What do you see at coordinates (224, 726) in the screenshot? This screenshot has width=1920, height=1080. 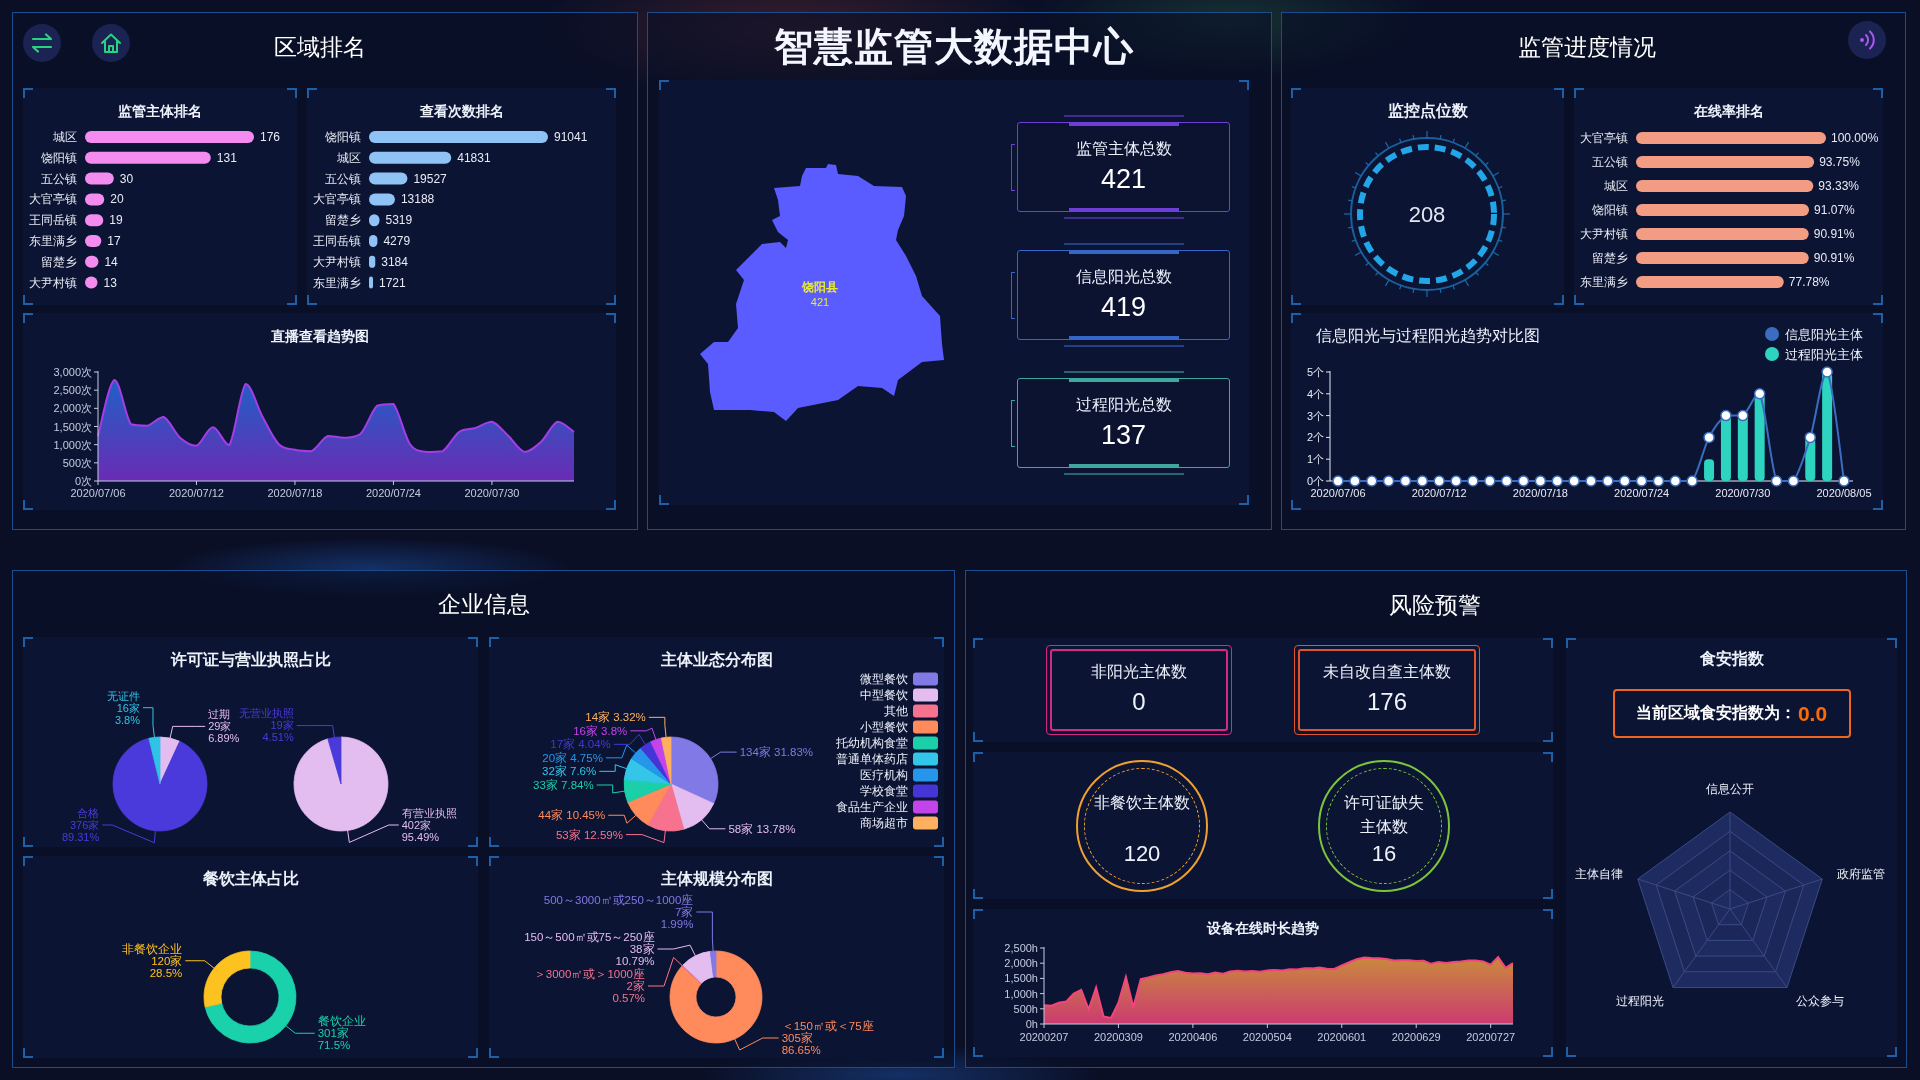 I see `slice-label: 过期 29家 6.89%` at bounding box center [224, 726].